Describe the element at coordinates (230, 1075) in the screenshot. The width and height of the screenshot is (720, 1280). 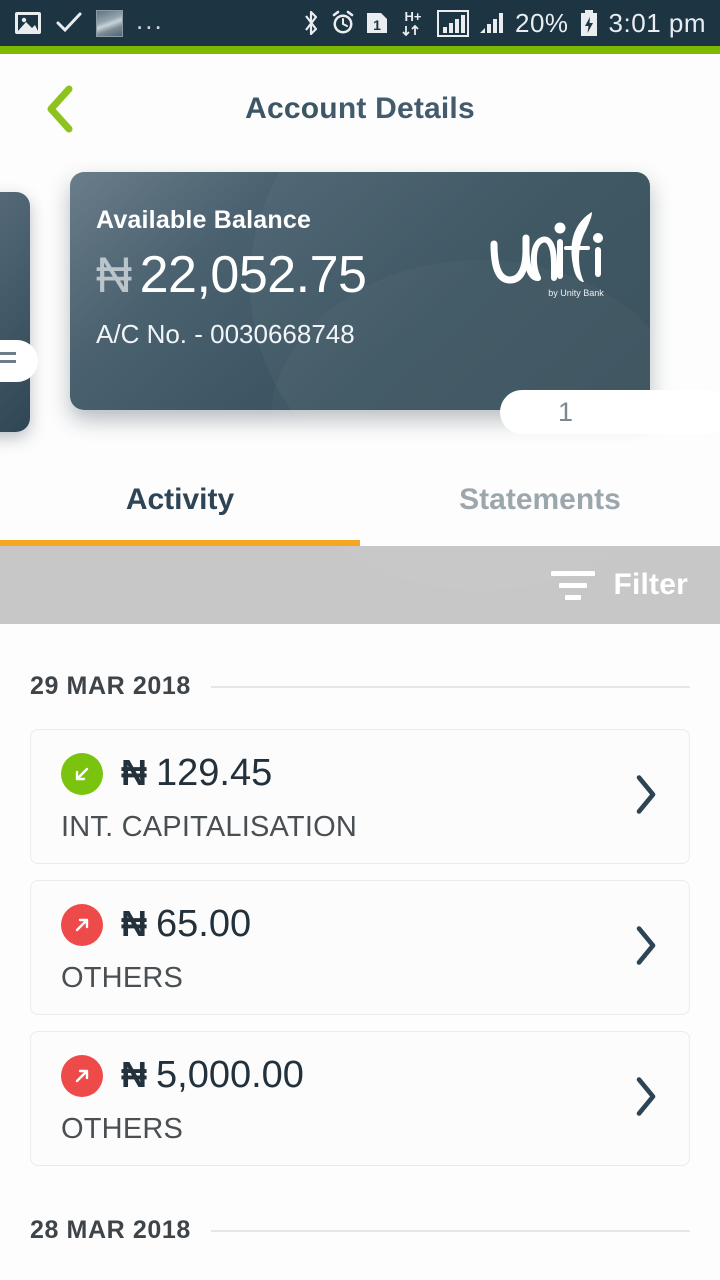
I see `transaction-amount-value: 5,000.00` at that location.